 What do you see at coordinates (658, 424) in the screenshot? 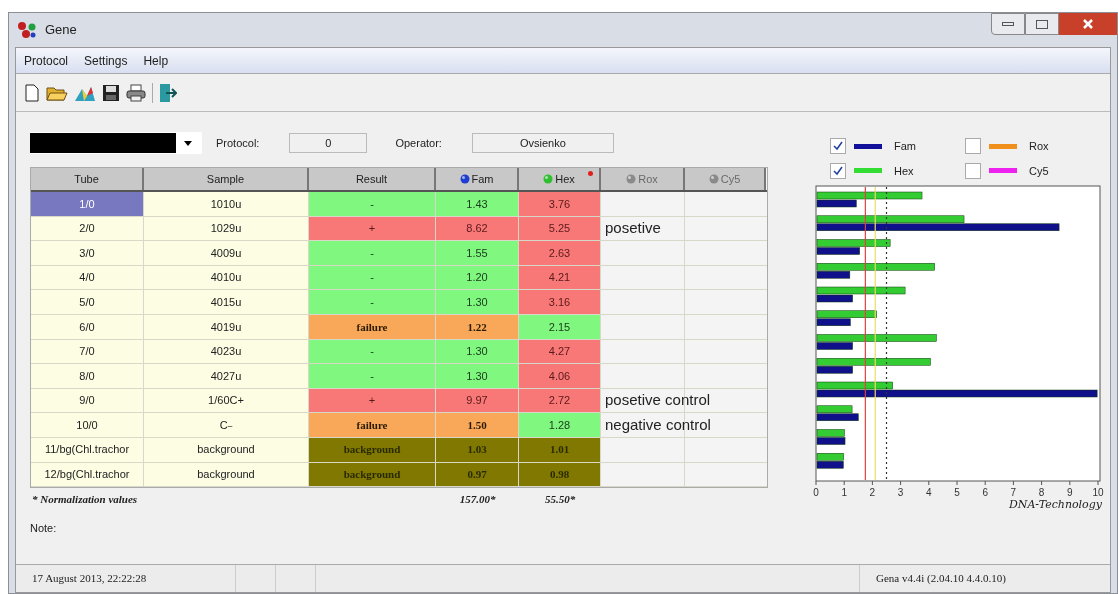
I see `annotation-text: negative control` at bounding box center [658, 424].